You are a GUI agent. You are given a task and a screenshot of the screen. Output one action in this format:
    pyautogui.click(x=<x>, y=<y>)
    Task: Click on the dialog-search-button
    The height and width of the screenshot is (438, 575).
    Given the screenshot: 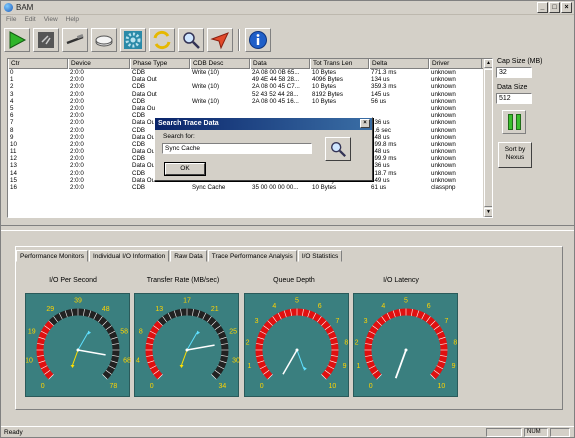 What is the action you would take?
    pyautogui.click(x=338, y=149)
    